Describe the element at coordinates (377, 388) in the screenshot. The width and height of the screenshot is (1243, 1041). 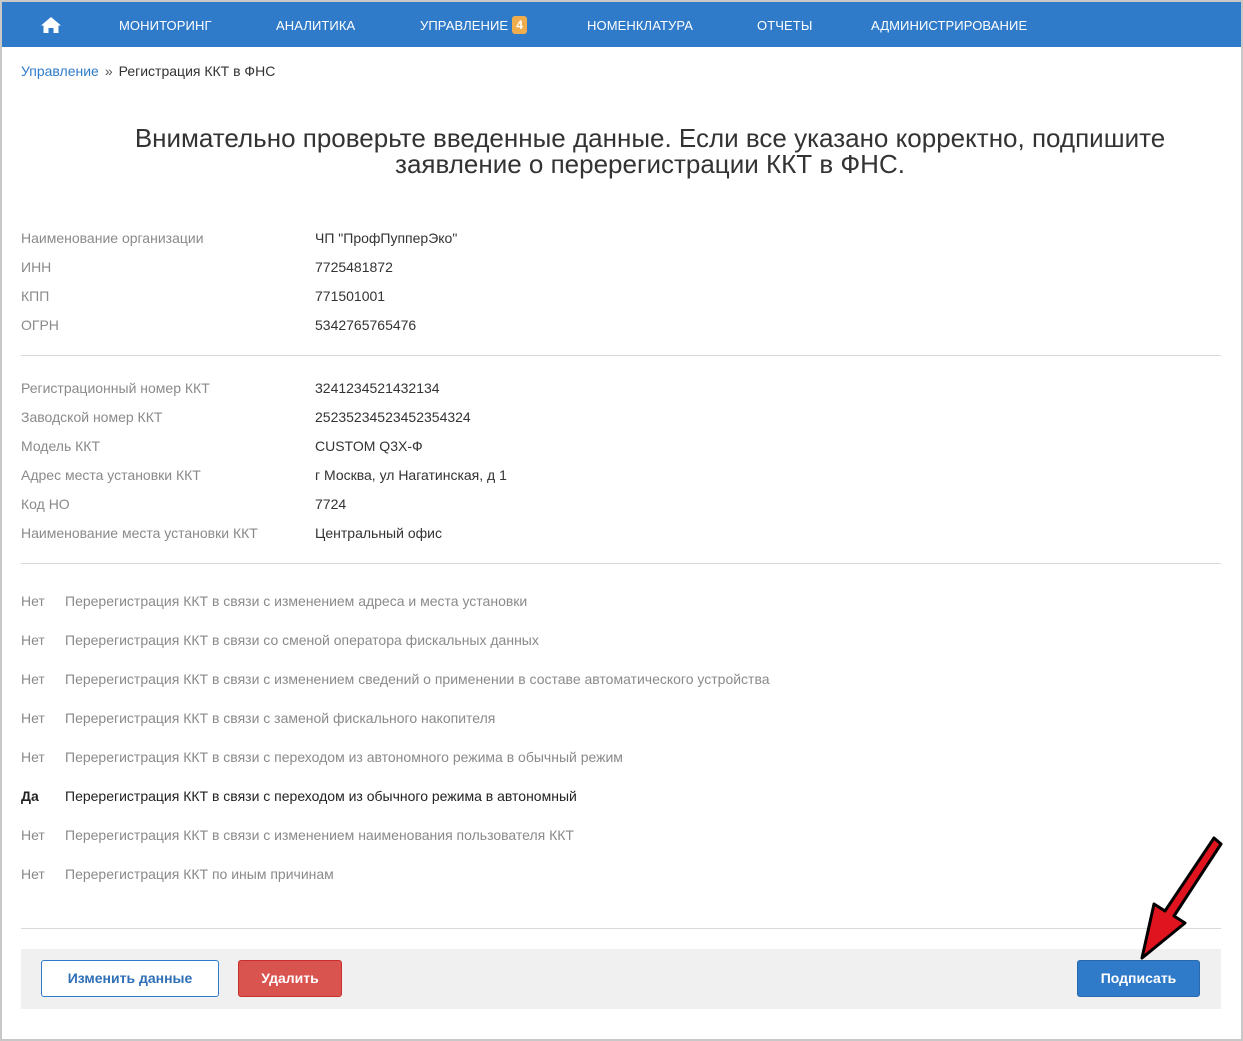
I see `field-value: 3241234521432134` at that location.